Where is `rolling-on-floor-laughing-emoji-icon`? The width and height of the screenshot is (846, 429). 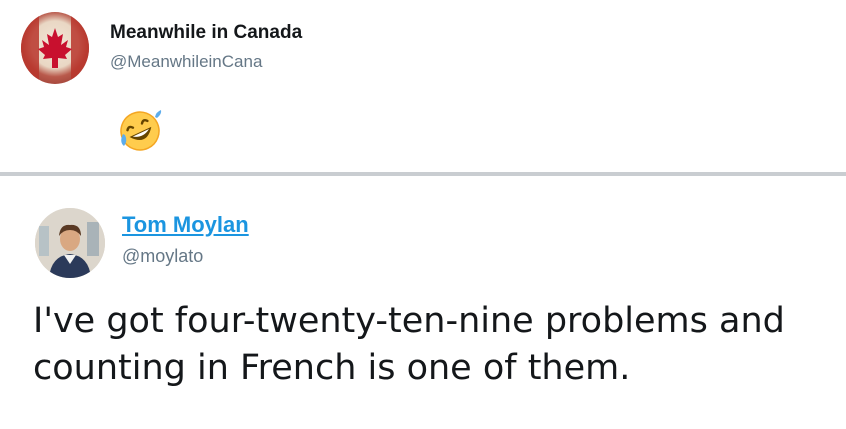 rolling-on-floor-laughing-emoji-icon is located at coordinates (140, 131).